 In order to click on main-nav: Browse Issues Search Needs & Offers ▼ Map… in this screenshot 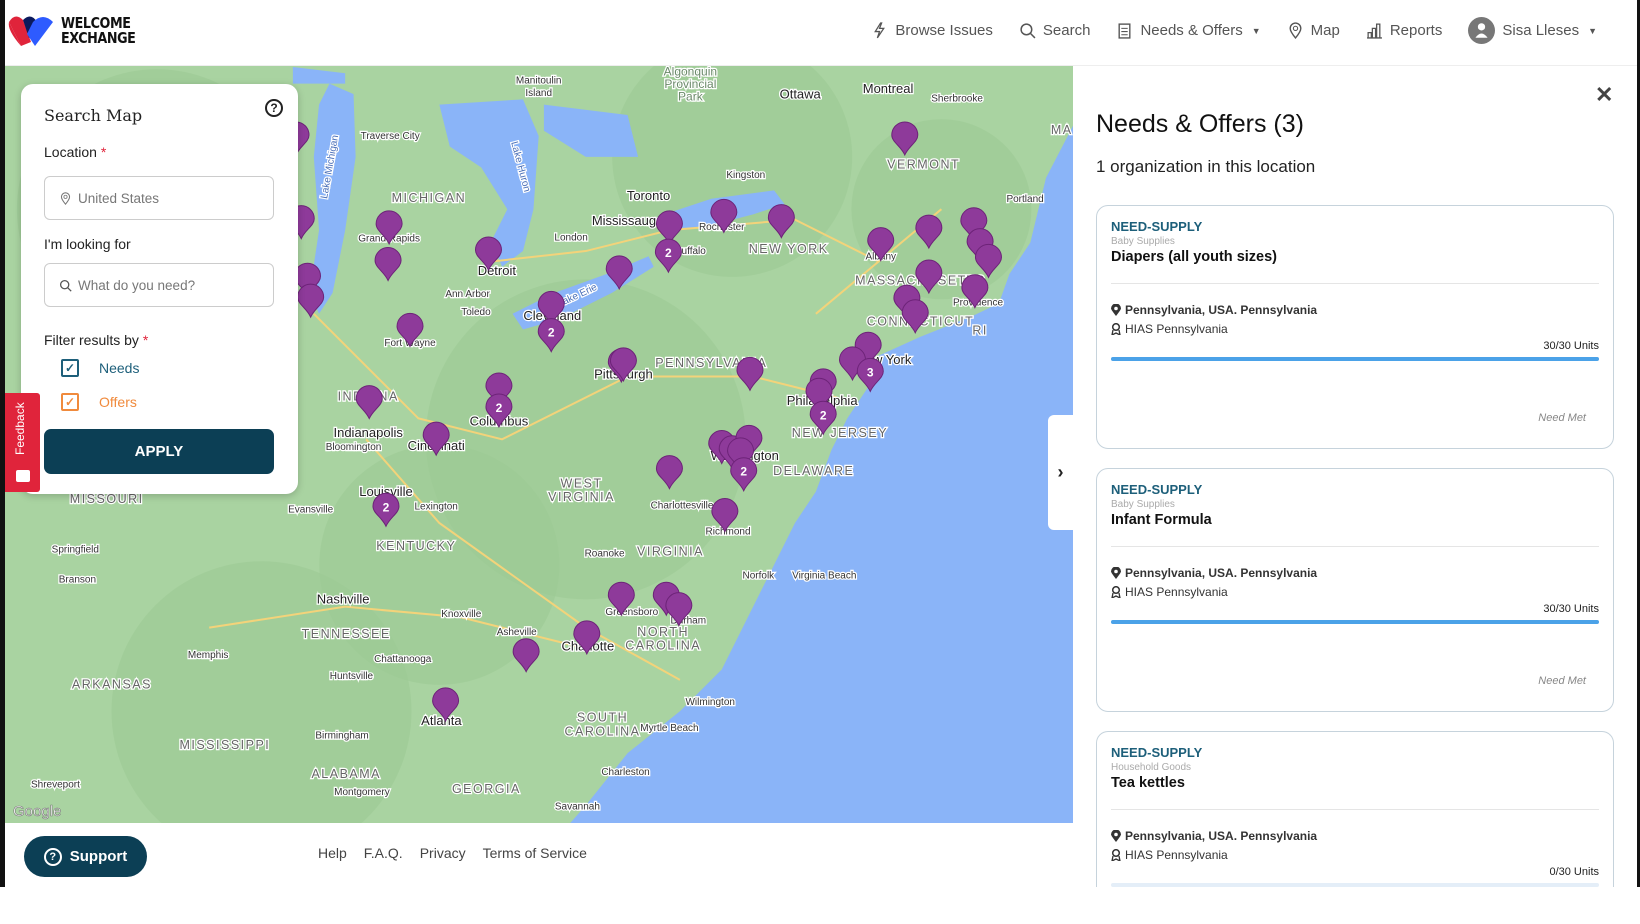, I will do `click(1234, 30)`.